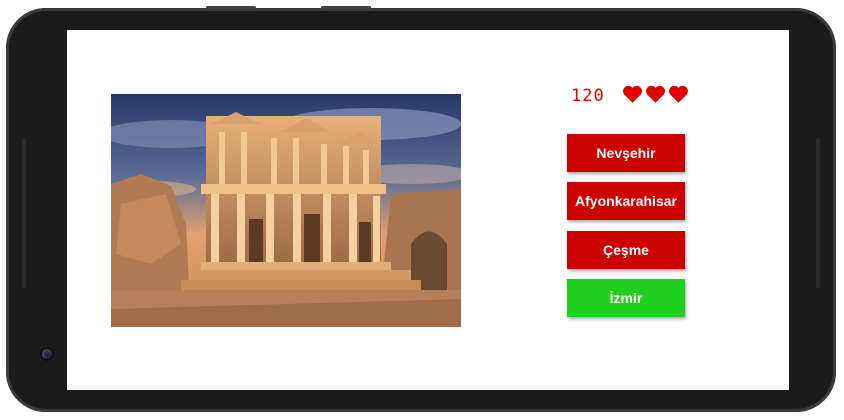 The width and height of the screenshot is (844, 420). I want to click on answer-button-4: İzmir, so click(626, 298).